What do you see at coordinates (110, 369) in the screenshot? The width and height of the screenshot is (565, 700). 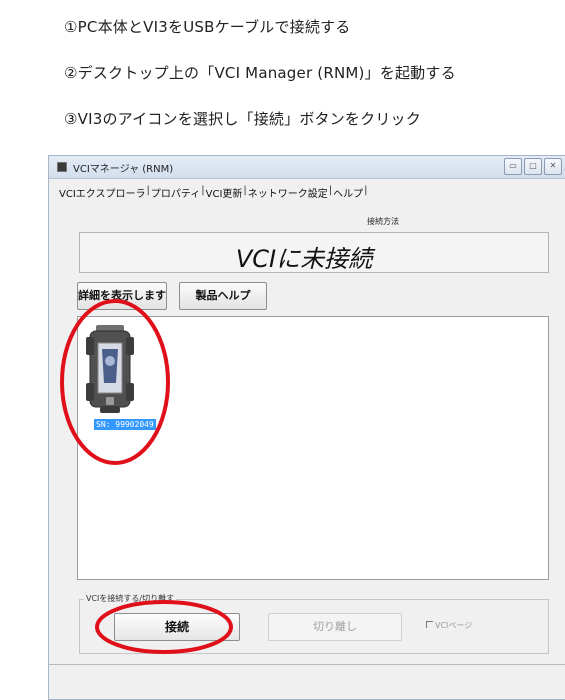 I see `vci-device-icon` at bounding box center [110, 369].